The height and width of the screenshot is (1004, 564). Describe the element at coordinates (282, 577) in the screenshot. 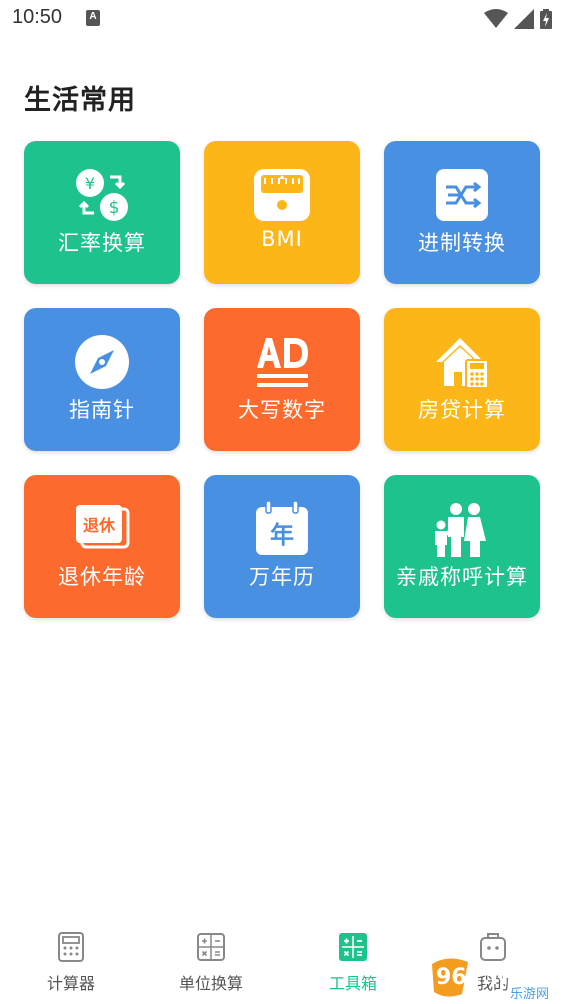

I see `tool-label: 万年历` at that location.